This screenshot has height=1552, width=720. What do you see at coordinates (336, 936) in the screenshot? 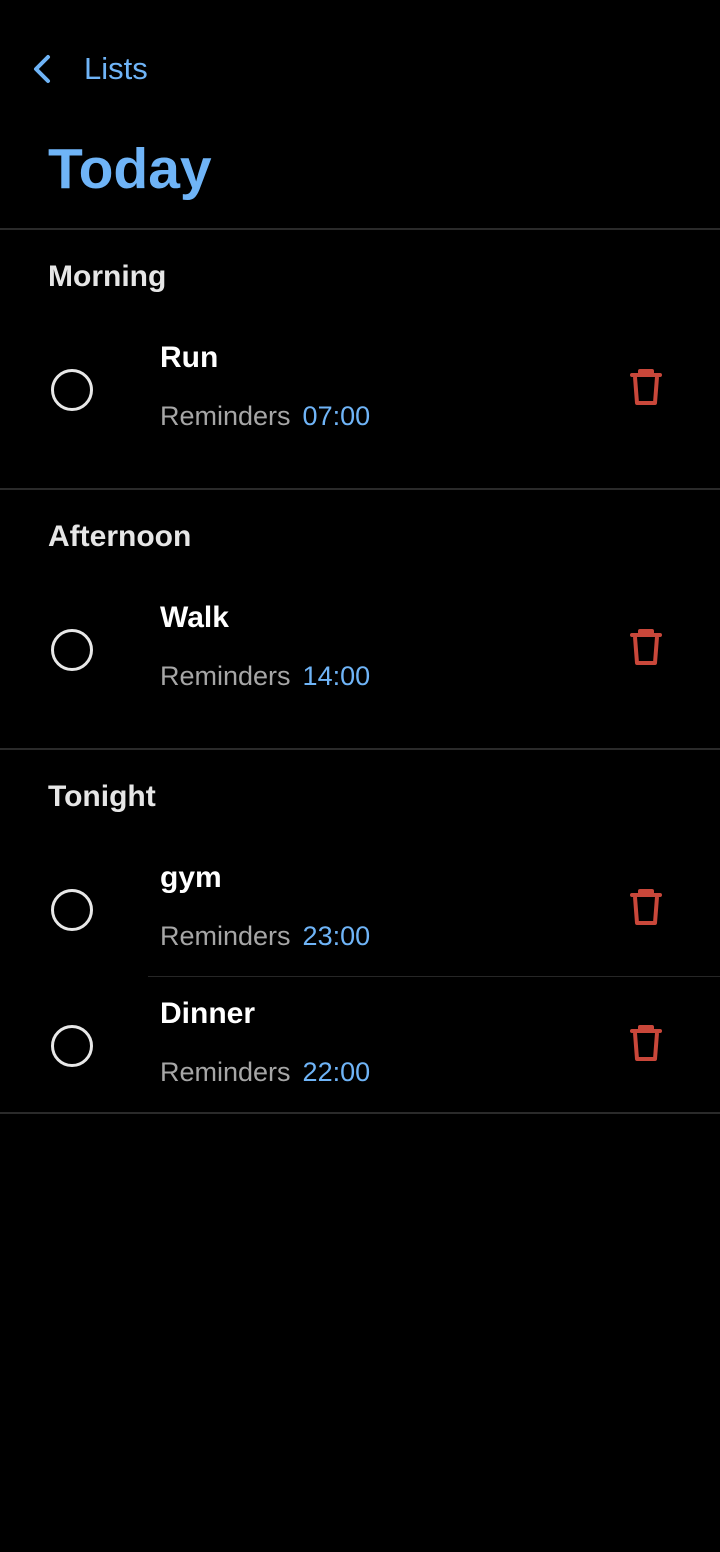
I see `reminder-time: 23:00` at bounding box center [336, 936].